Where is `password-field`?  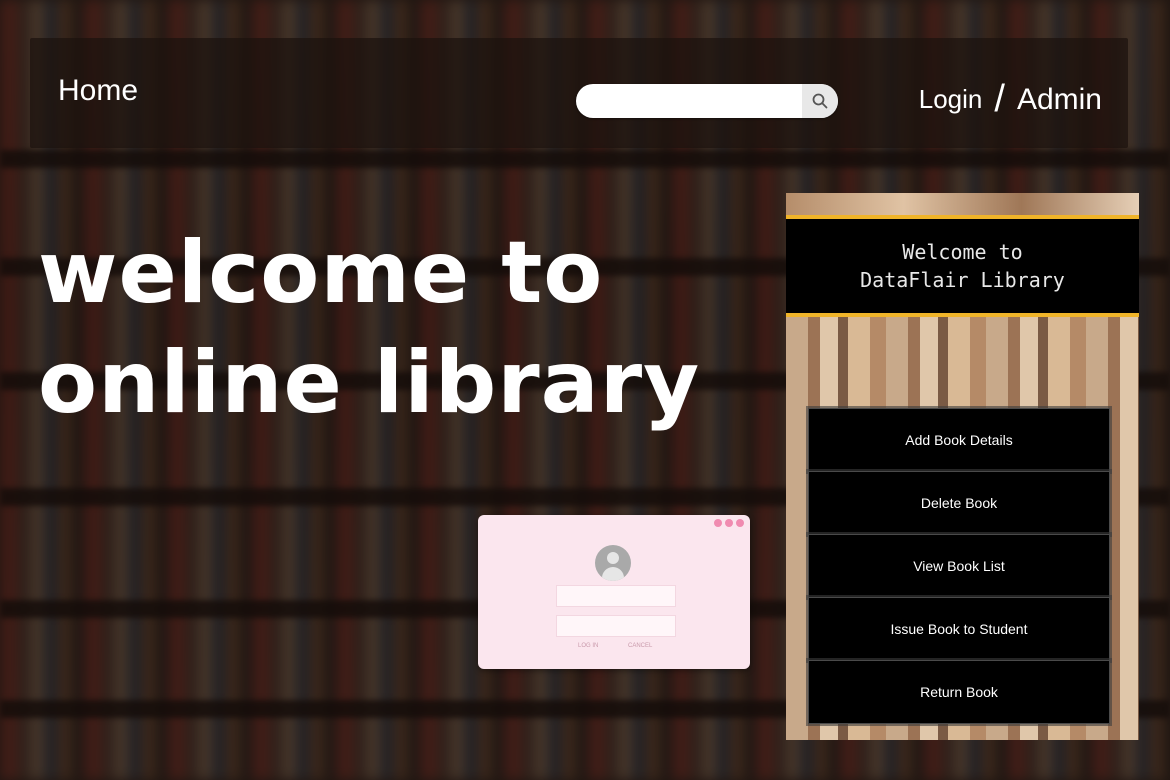 password-field is located at coordinates (616, 626).